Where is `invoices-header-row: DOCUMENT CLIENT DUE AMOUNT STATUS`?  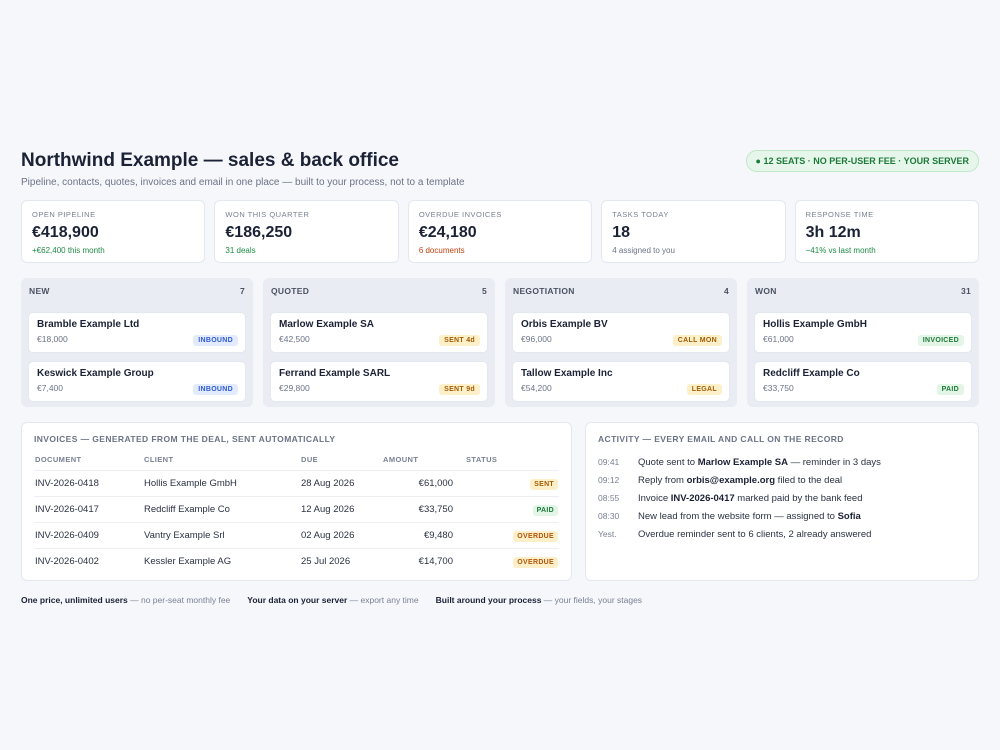
invoices-header-row: DOCUMENT CLIENT DUE AMOUNT STATUS is located at coordinates (296, 462).